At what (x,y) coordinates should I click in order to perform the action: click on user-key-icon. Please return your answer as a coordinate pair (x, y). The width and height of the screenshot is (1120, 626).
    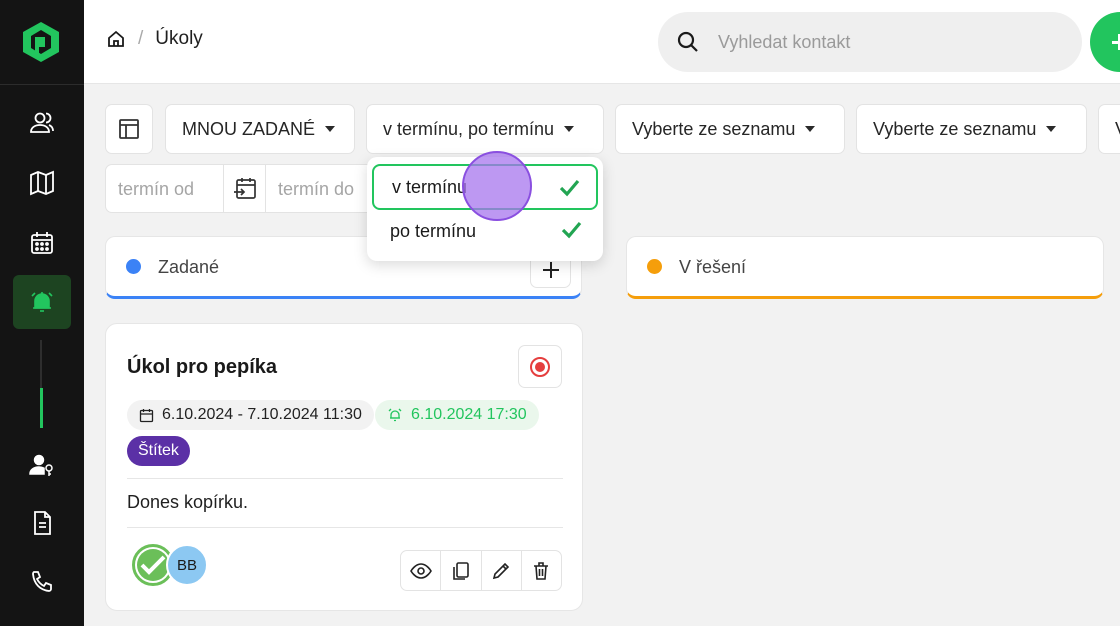
    Looking at the image, I should click on (41, 465).